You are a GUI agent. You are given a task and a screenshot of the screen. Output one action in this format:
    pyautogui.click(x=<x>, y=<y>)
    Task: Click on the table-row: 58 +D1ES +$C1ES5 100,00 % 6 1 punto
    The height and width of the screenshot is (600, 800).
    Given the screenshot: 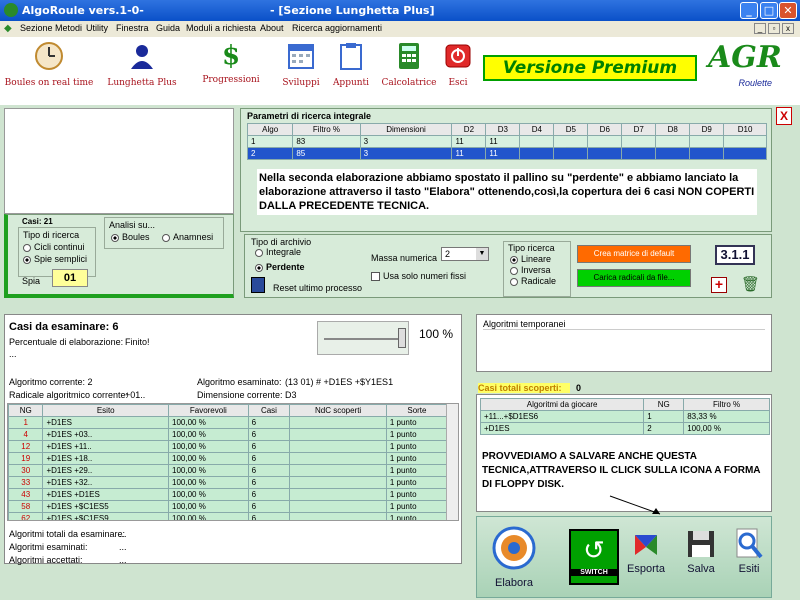 What is the action you would take?
    pyautogui.click(x=228, y=506)
    